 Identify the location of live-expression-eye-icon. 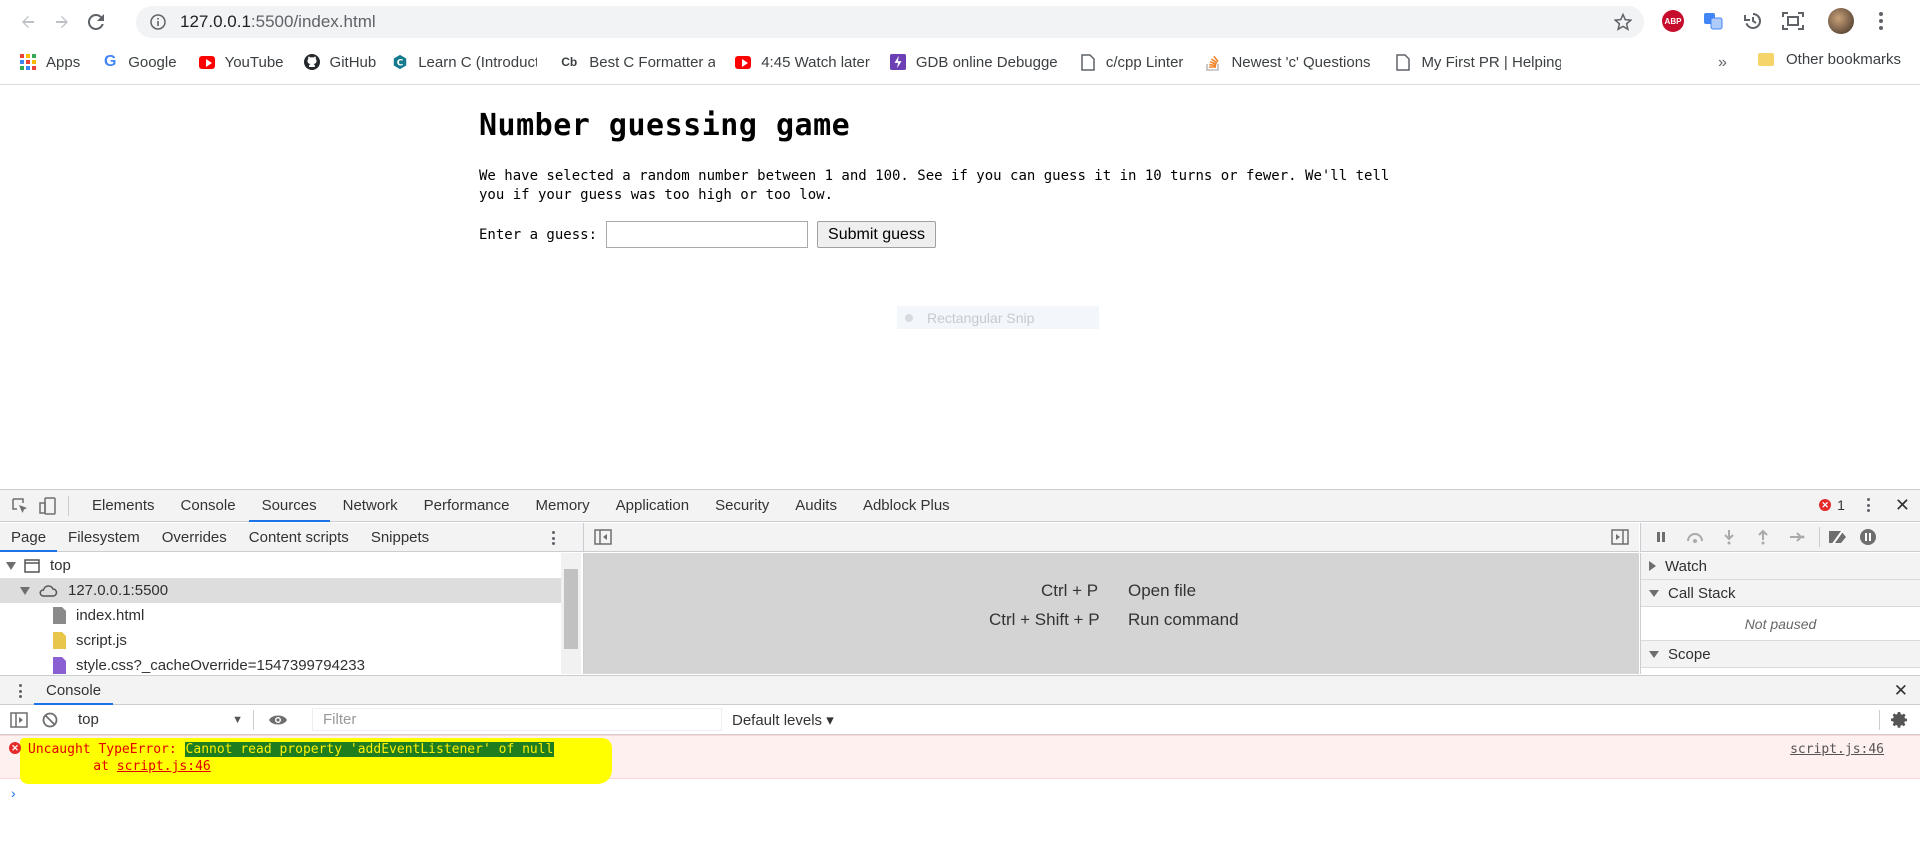
(278, 720).